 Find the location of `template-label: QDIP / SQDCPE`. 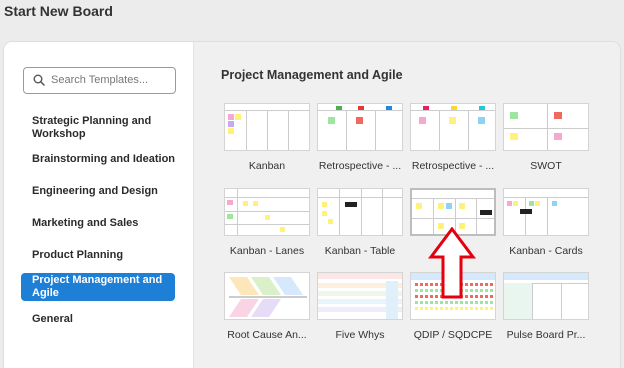

template-label: QDIP / SQDCPE is located at coordinates (453, 335).